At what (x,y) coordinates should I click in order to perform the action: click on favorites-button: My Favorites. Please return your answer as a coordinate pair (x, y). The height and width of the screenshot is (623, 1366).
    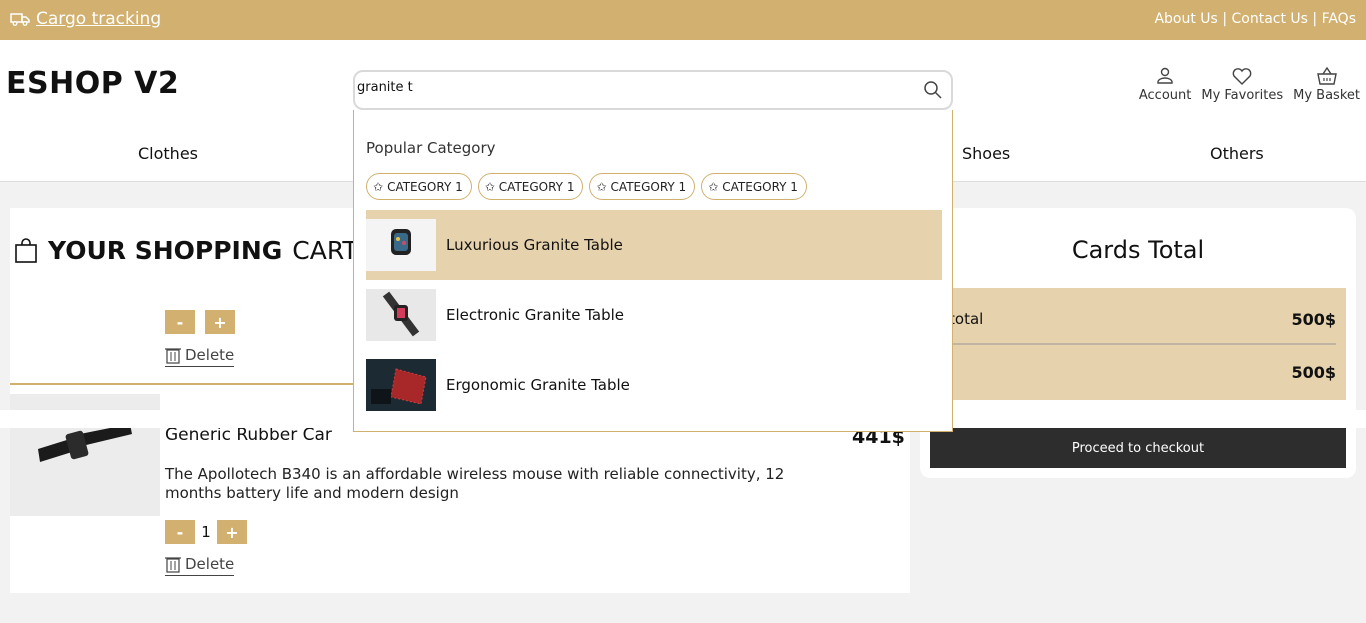
    Looking at the image, I should click on (1242, 84).